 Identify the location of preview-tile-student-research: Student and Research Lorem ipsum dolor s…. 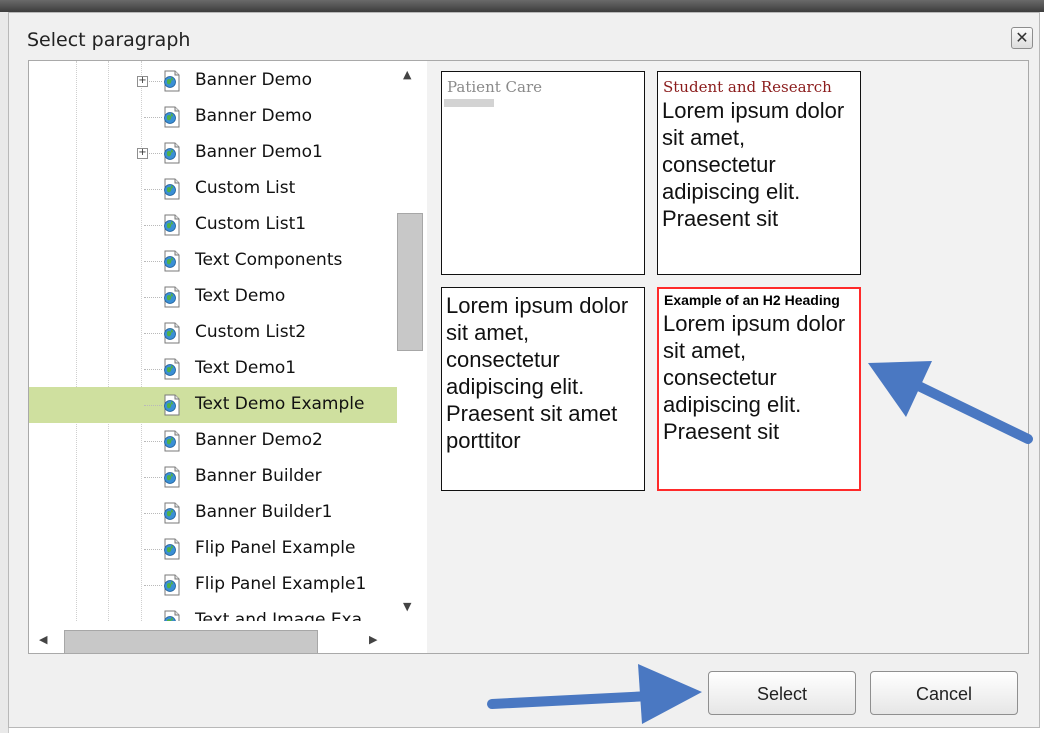
(759, 173).